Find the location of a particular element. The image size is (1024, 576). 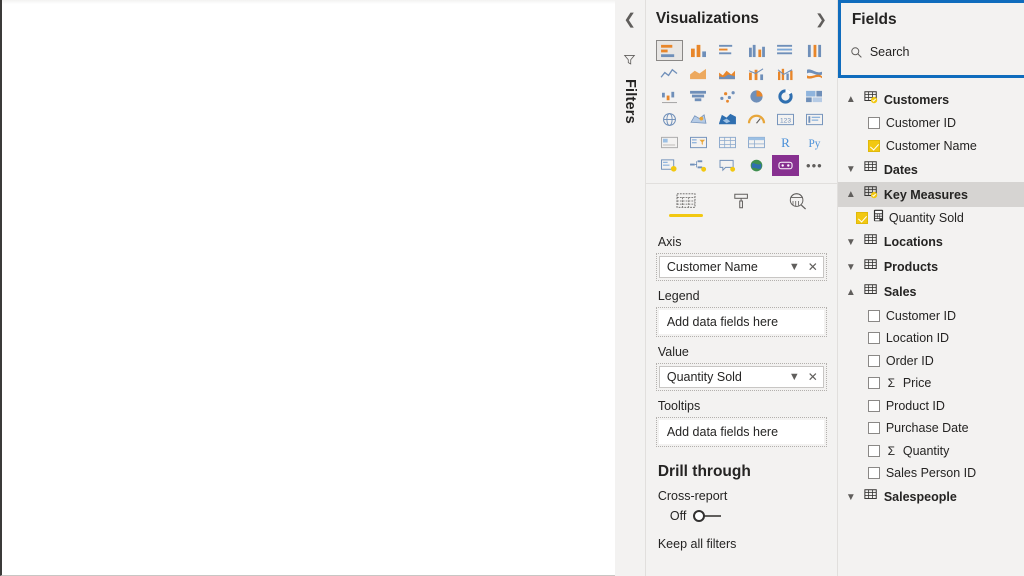

viz-matrix-visual is located at coordinates (756, 142).